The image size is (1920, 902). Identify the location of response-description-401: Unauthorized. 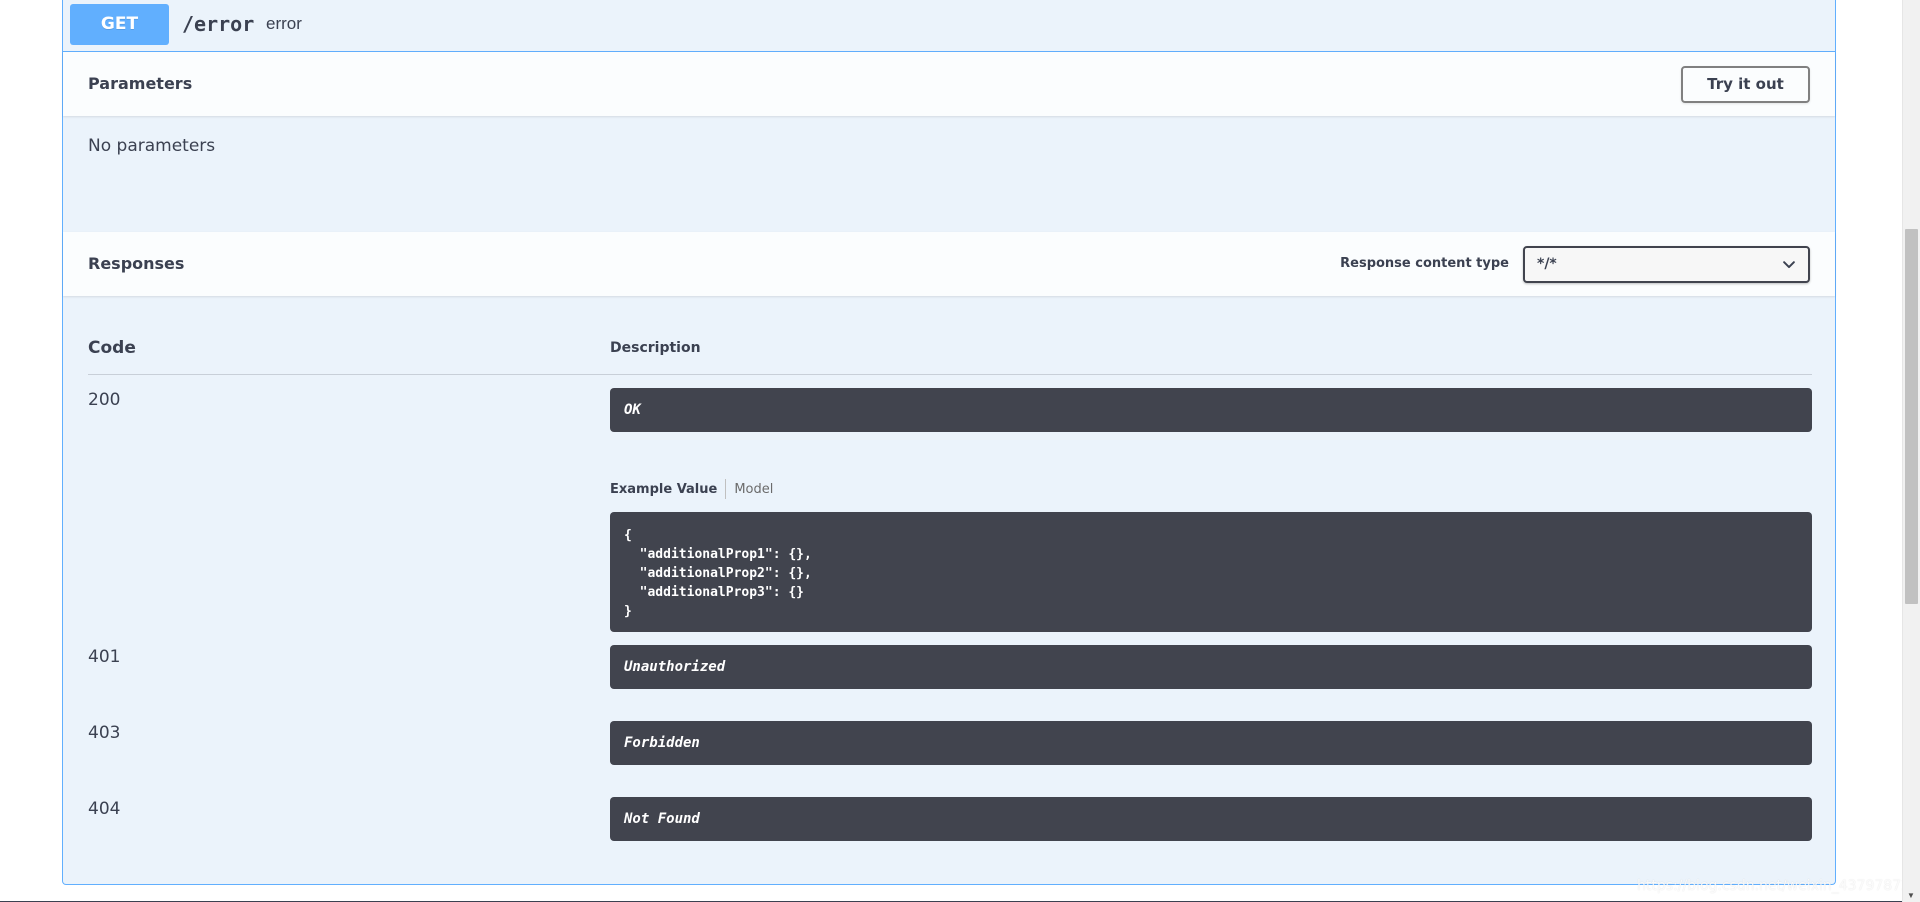
(1211, 667).